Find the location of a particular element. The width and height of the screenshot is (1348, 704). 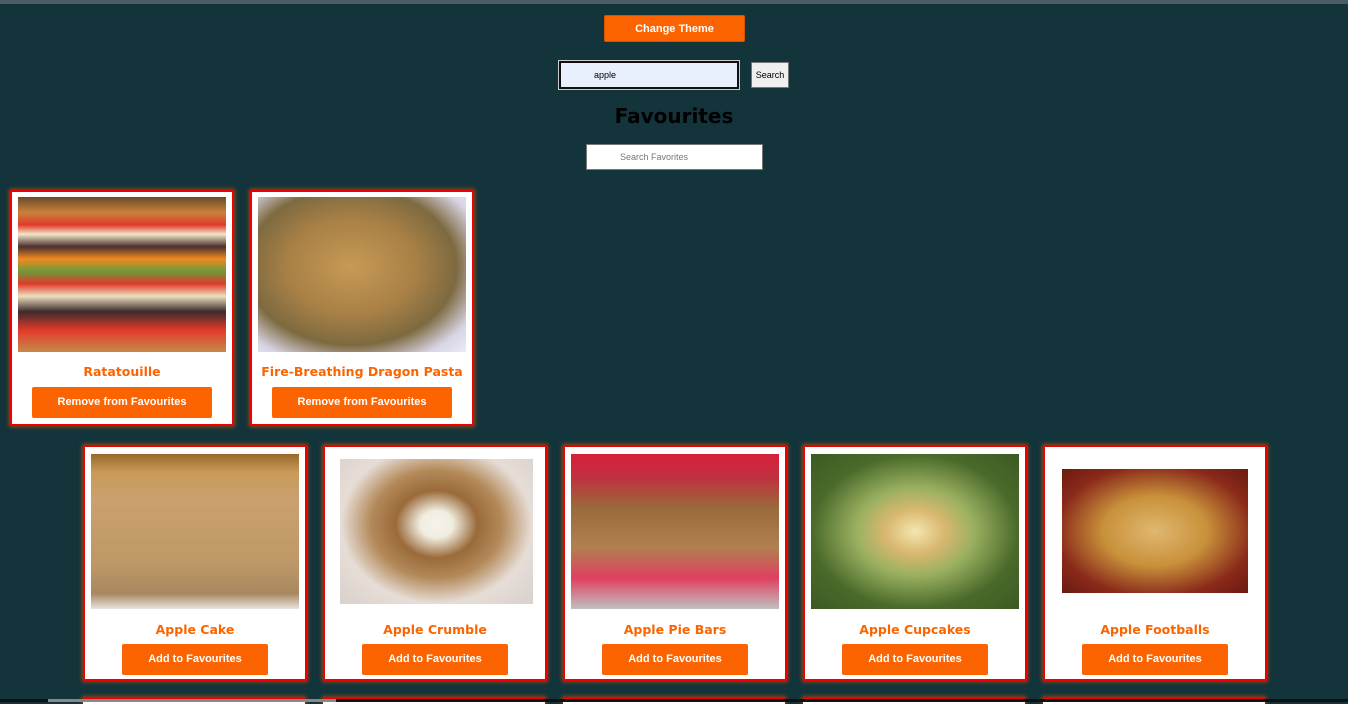

recipe-card: Apple Cupcakes Add to Favourites is located at coordinates (915, 563).